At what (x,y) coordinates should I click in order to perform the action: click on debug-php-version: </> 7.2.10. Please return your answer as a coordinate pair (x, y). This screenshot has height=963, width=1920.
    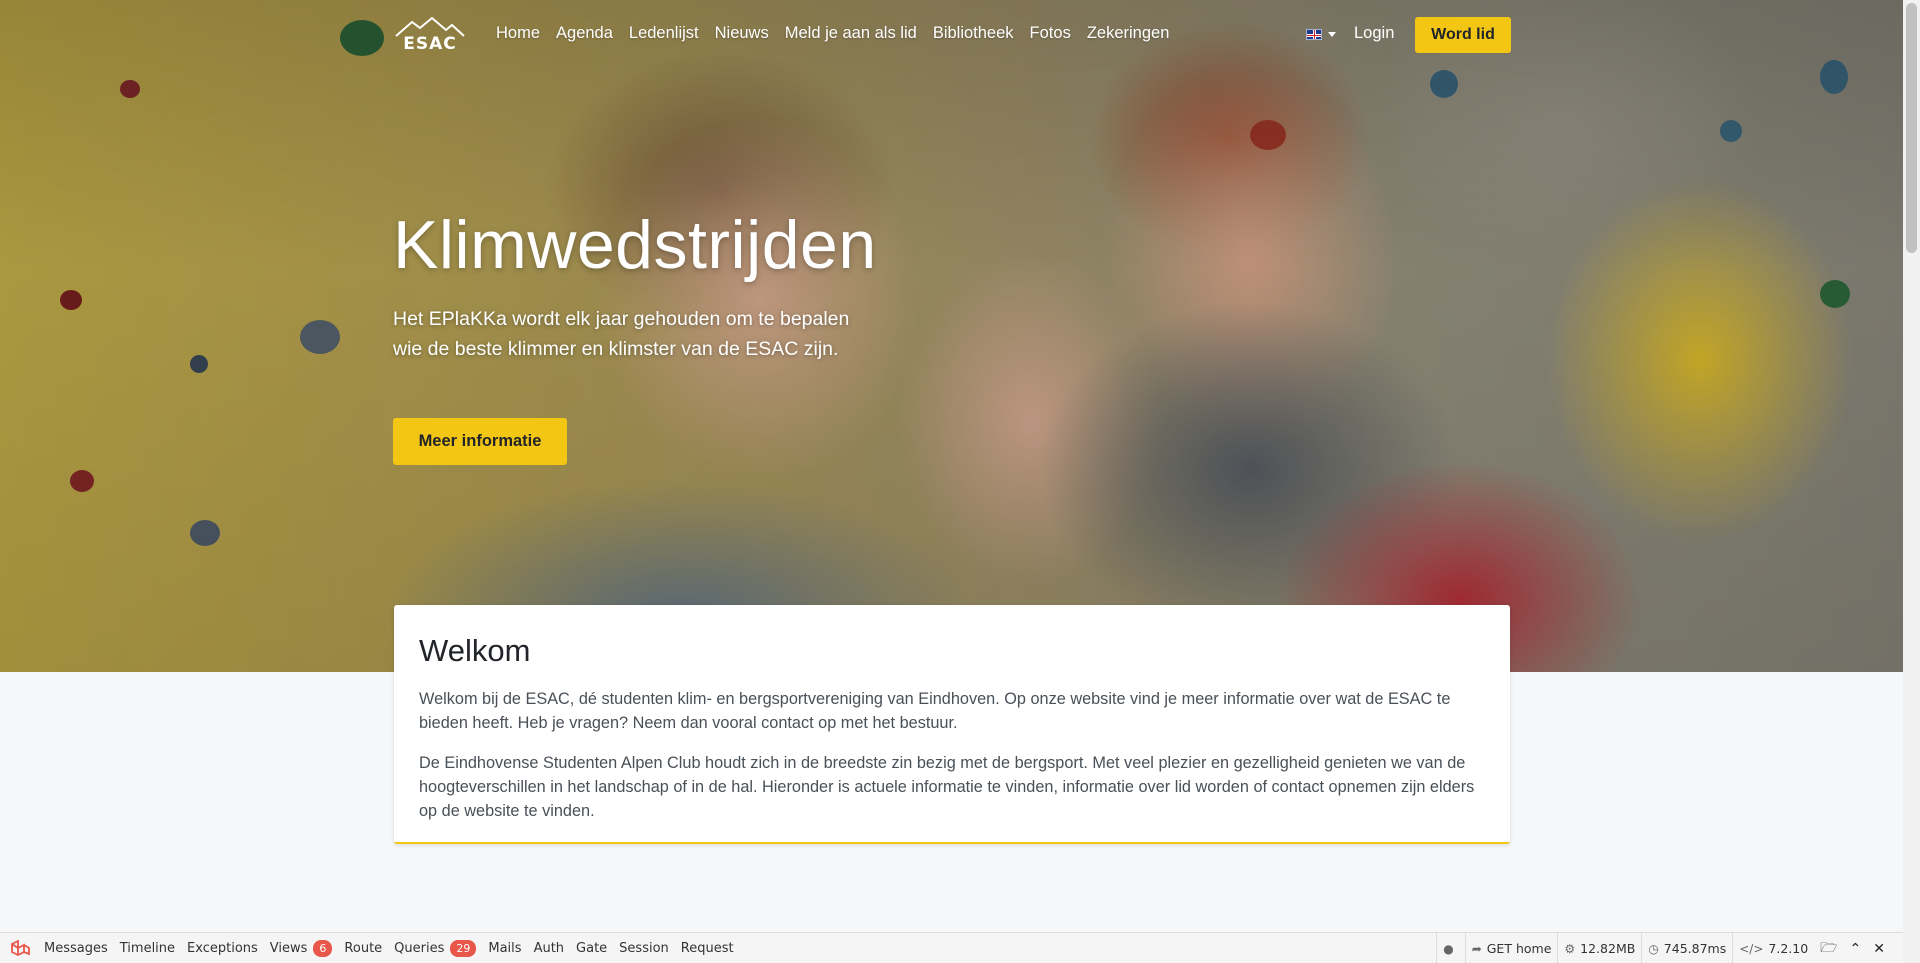
    Looking at the image, I should click on (1773, 948).